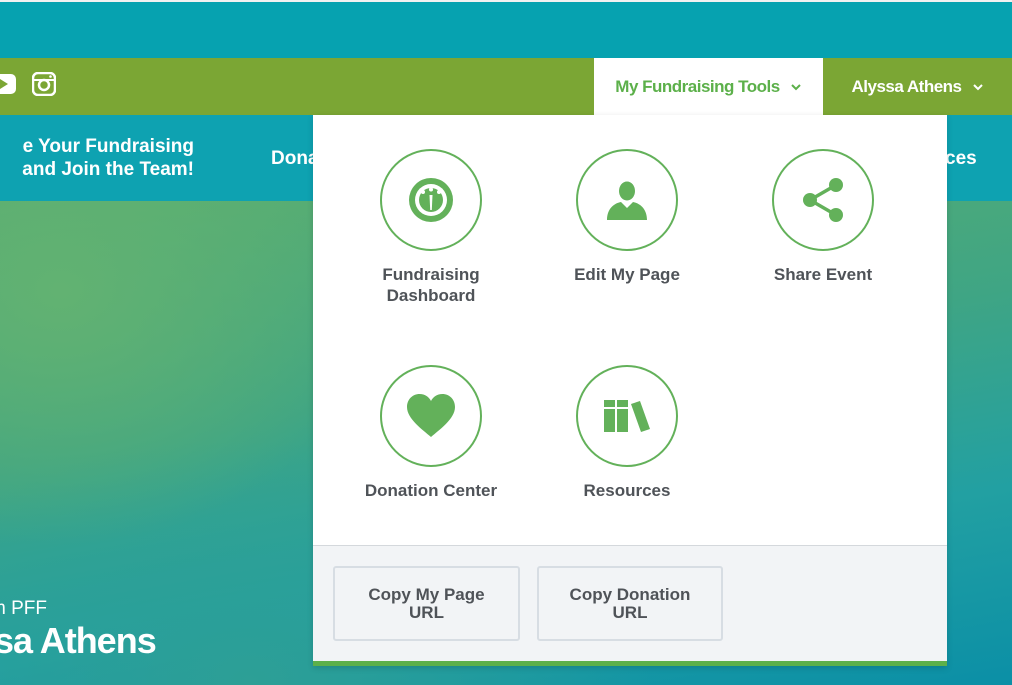 The width and height of the screenshot is (1012, 685). What do you see at coordinates (108, 169) in the screenshot?
I see `nav-promo-line2: and Join the Team!` at bounding box center [108, 169].